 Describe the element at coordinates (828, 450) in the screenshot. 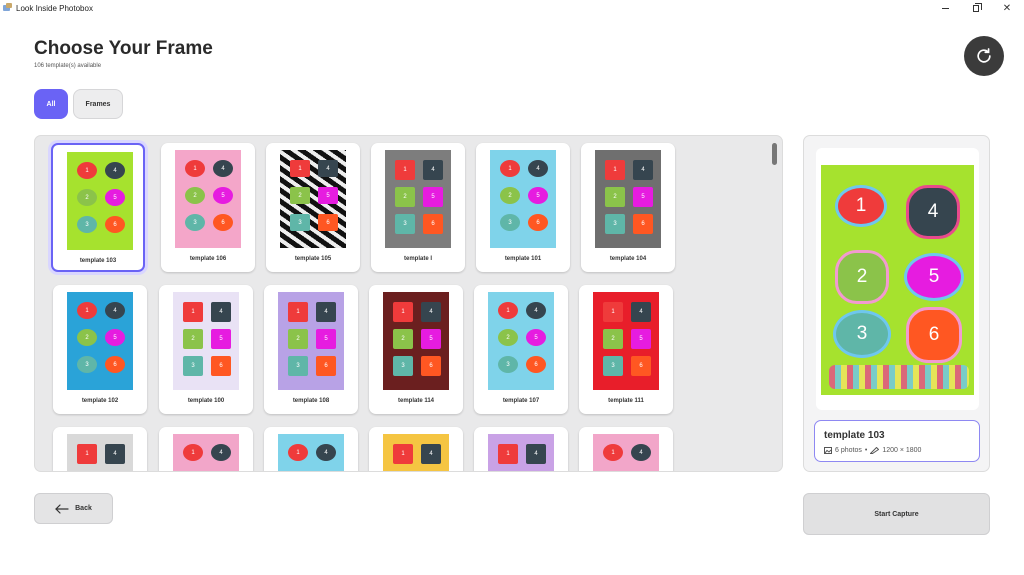

I see `image-icon` at that location.